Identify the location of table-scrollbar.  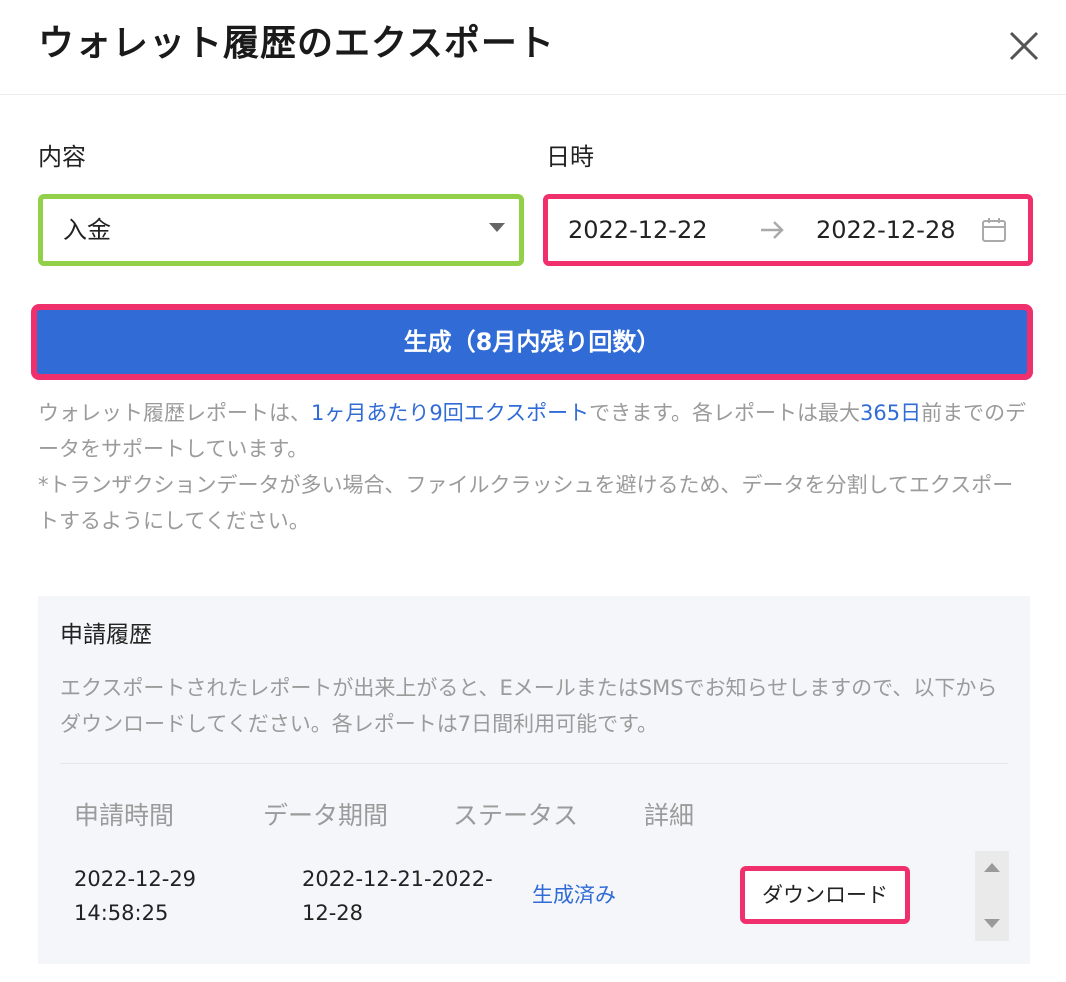
(992, 896).